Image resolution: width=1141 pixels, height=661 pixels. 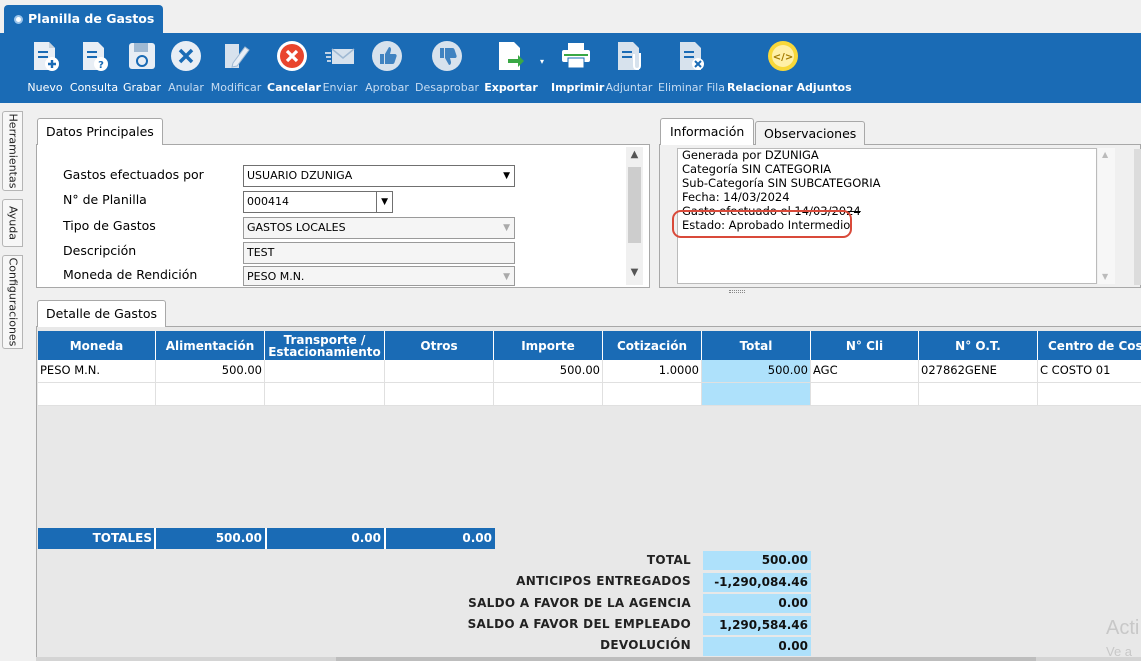 I want to click on side-tab-label: Herramientas, so click(x=12, y=151).